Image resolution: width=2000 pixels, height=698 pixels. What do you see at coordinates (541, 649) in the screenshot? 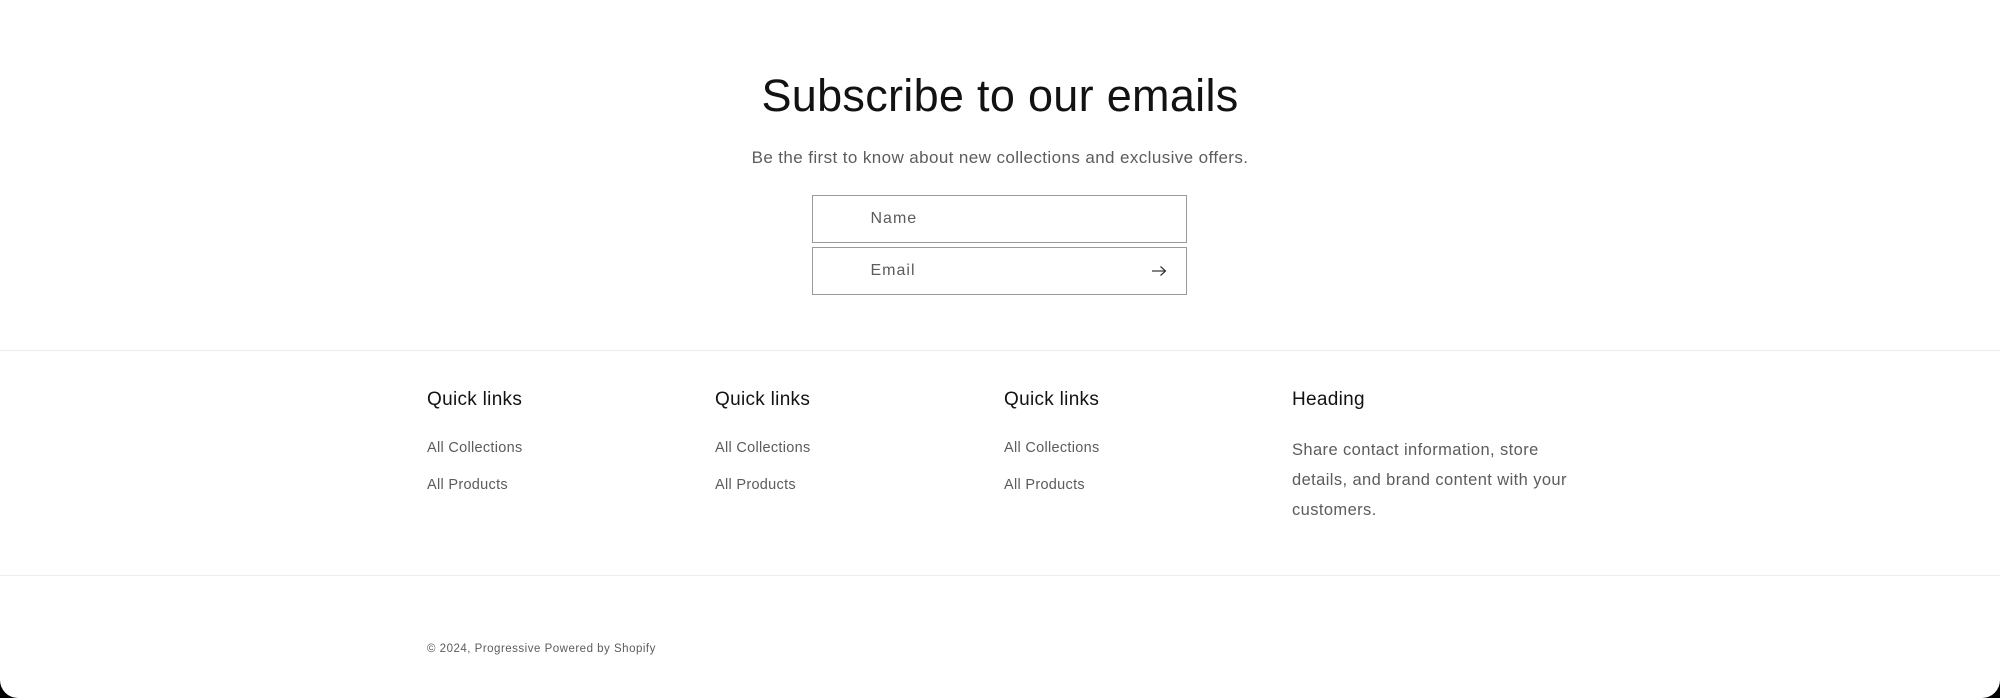
I see `copyright: © 2024, Progressive Powered by Shopify` at bounding box center [541, 649].